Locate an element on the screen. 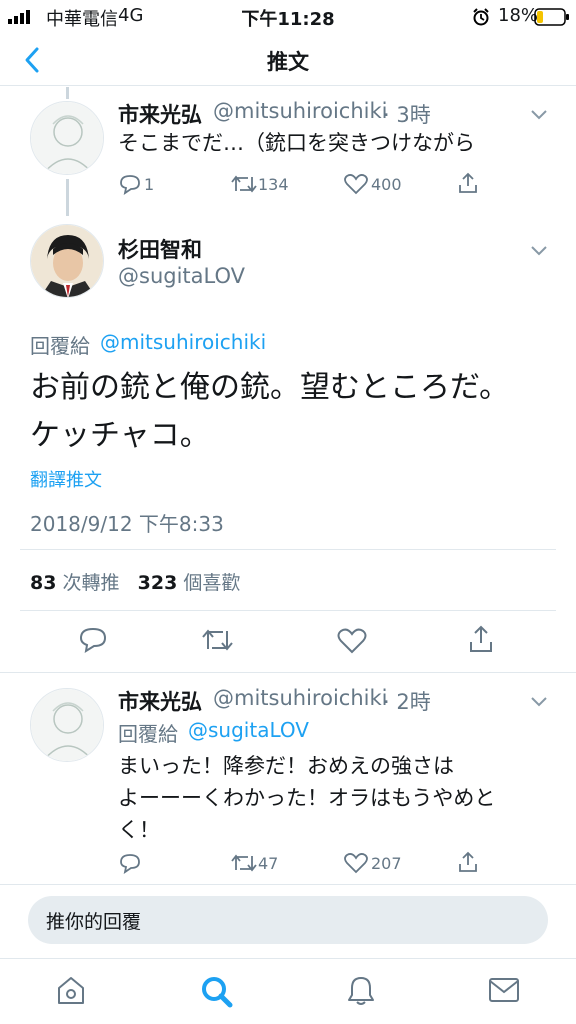 The width and height of the screenshot is (576, 1024). tweet-time: · 3時 is located at coordinates (407, 115).